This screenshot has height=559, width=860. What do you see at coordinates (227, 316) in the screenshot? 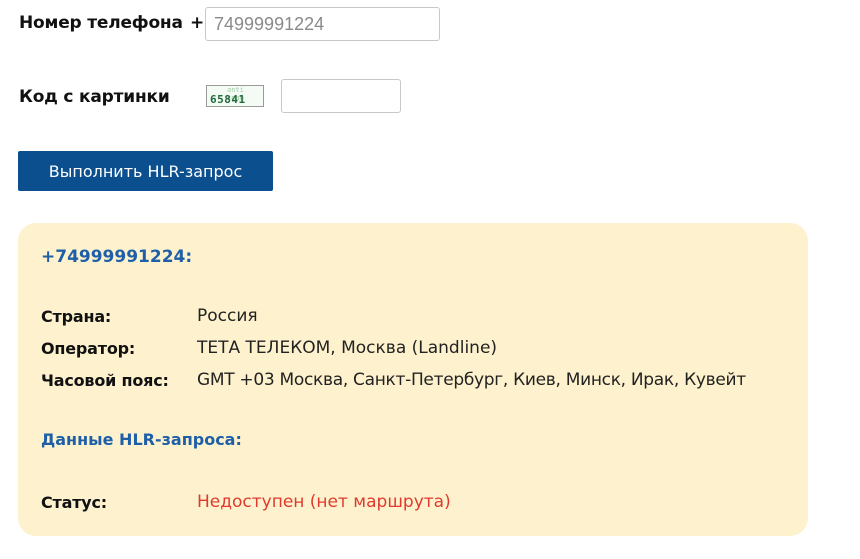
I see `country-value: Россия` at bounding box center [227, 316].